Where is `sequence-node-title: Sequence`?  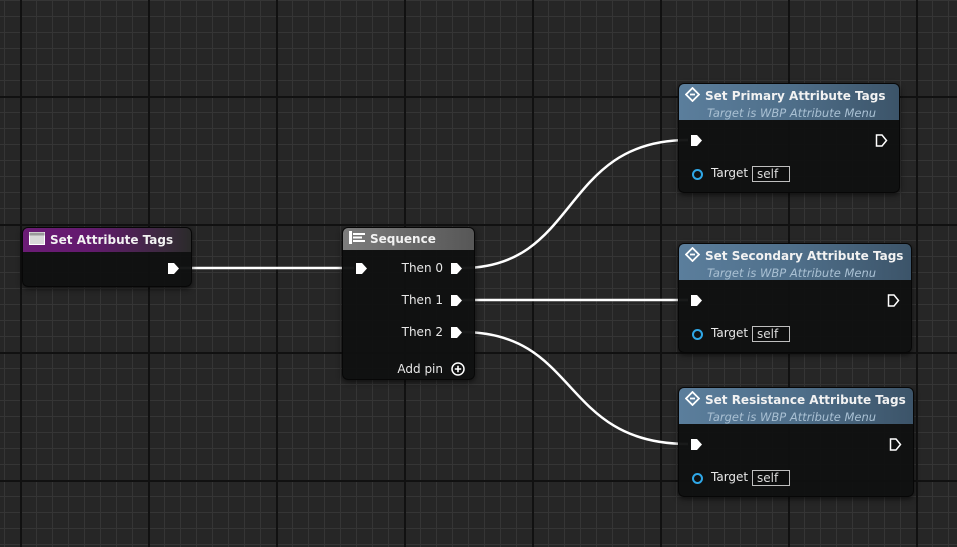
sequence-node-title: Sequence is located at coordinates (403, 239).